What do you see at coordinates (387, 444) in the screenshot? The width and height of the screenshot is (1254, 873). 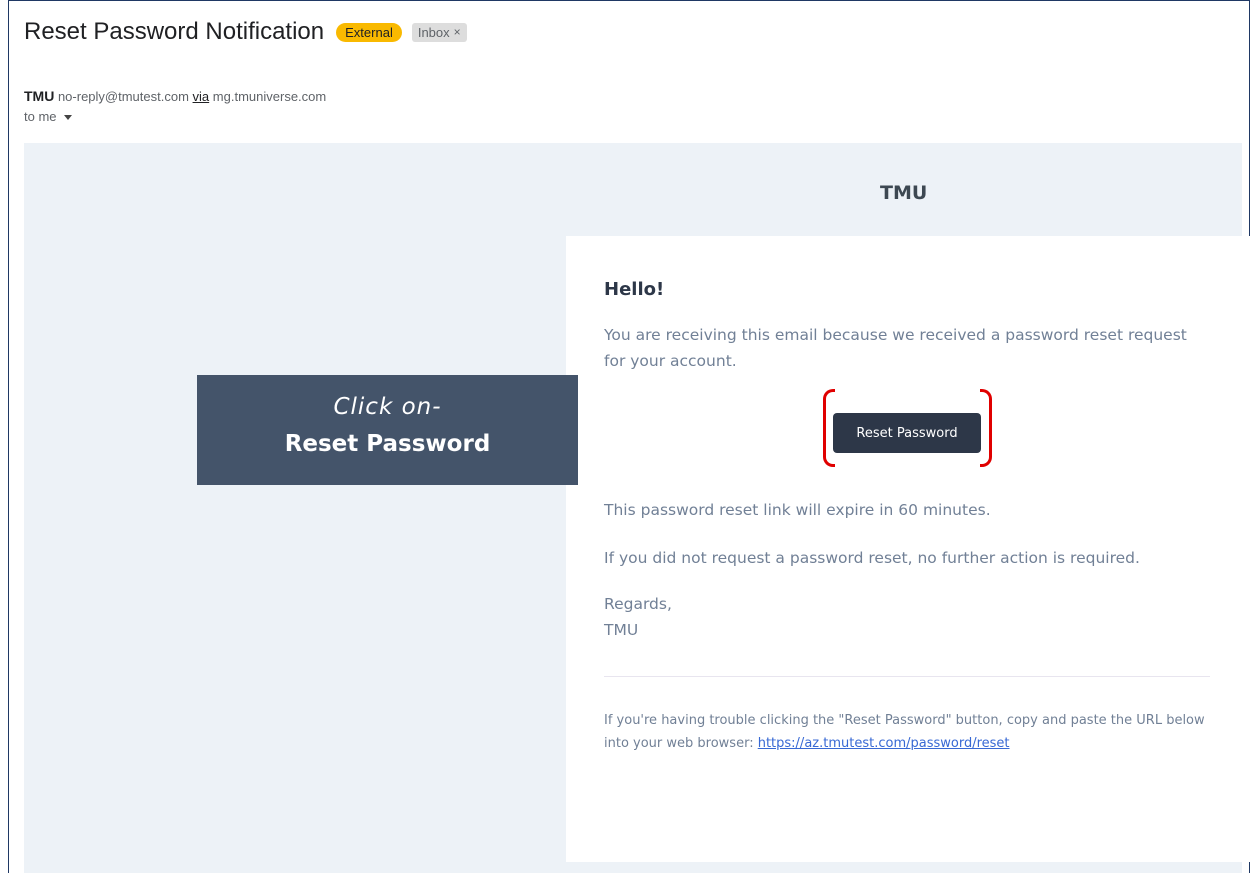 I see `callout-line-2: Reset Password` at bounding box center [387, 444].